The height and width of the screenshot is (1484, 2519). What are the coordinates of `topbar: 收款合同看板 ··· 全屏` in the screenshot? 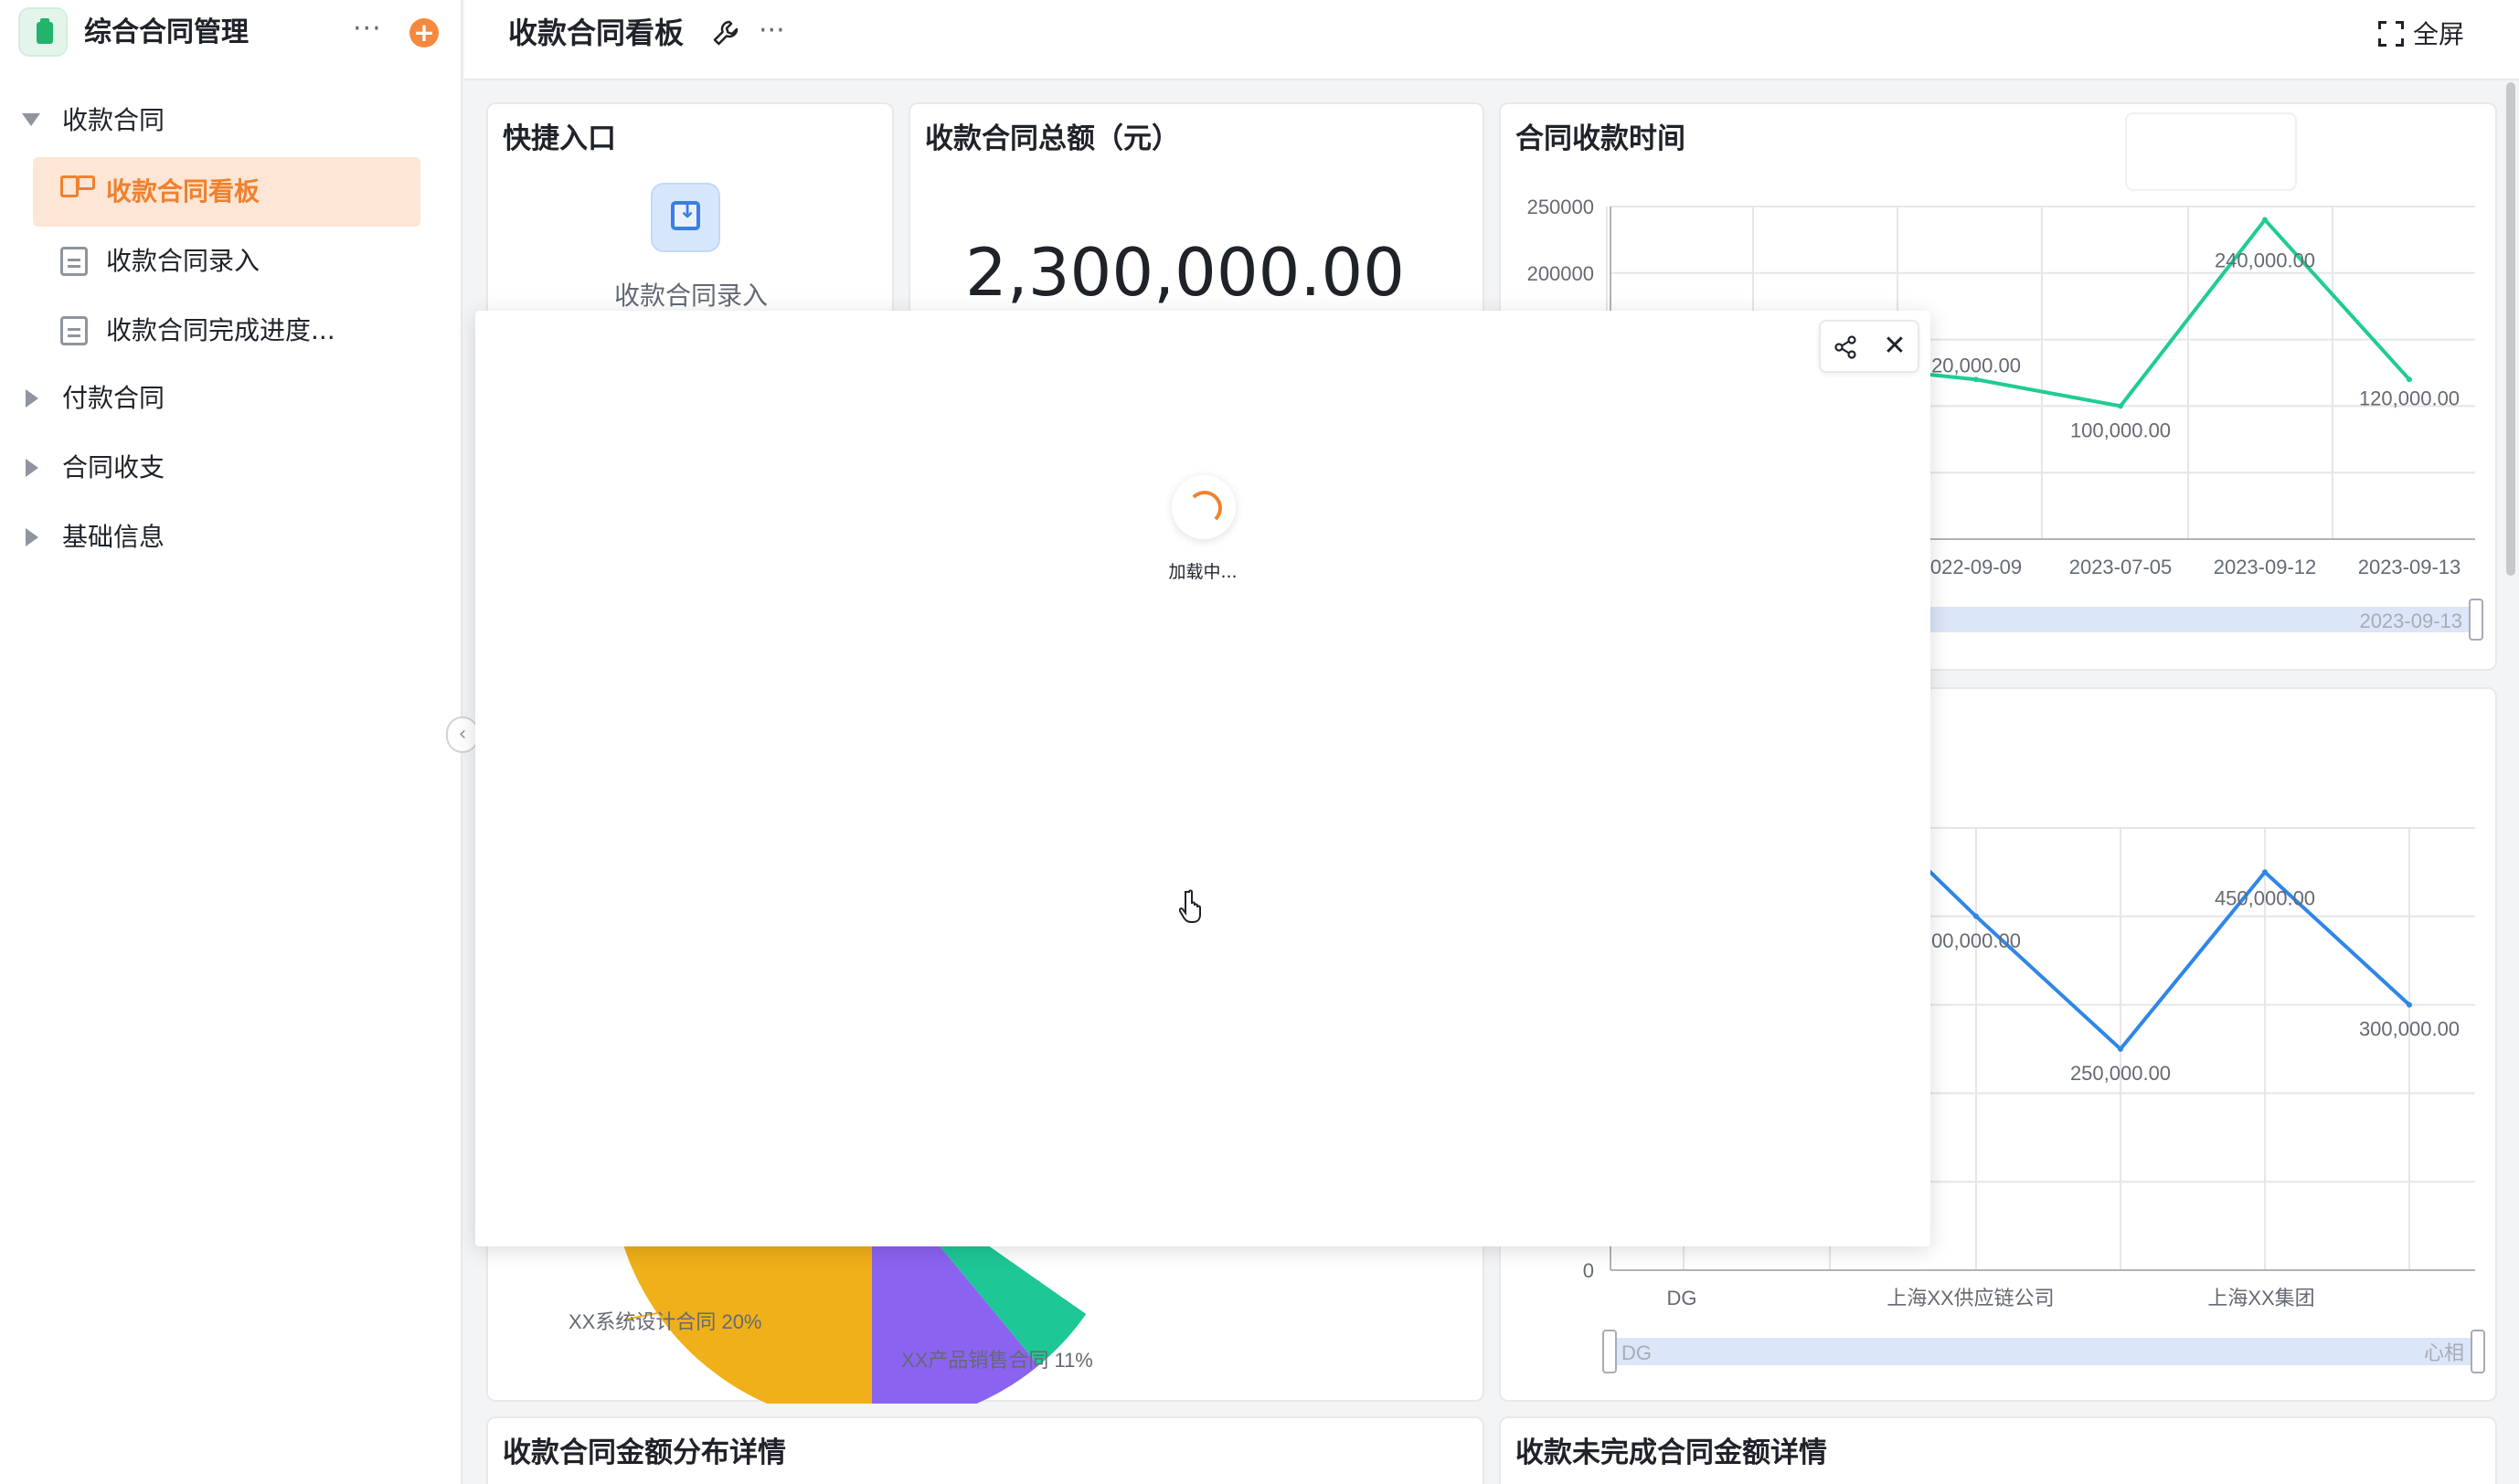 It's located at (1491, 40).